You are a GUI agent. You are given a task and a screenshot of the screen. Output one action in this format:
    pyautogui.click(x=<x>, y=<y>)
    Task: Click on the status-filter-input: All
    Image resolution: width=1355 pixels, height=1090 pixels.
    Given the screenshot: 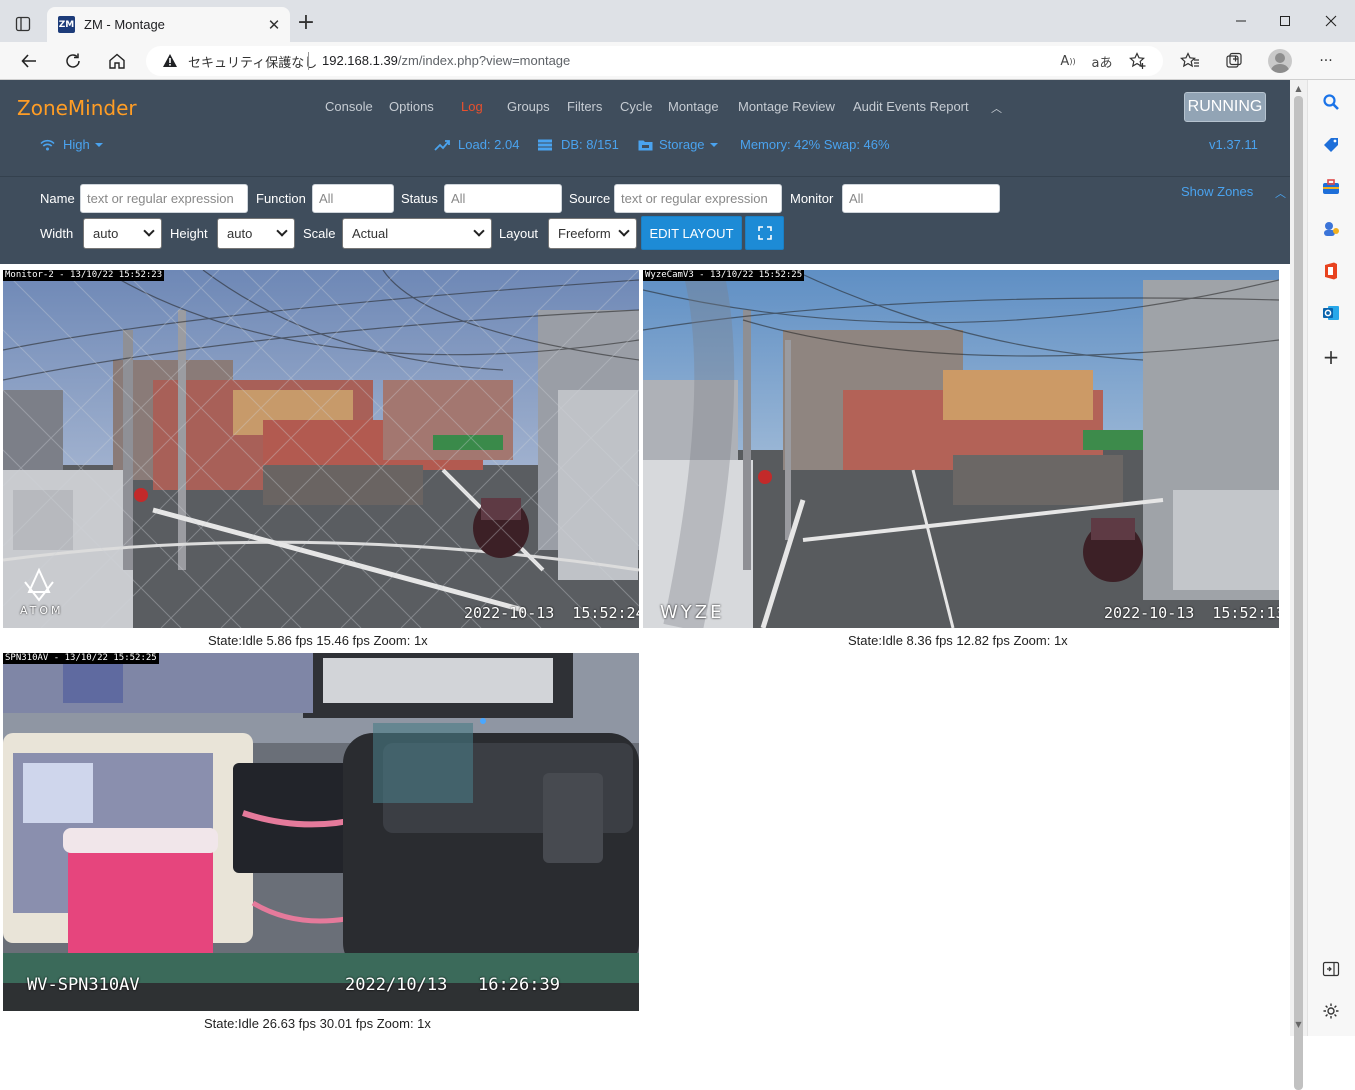 What is the action you would take?
    pyautogui.click(x=503, y=198)
    